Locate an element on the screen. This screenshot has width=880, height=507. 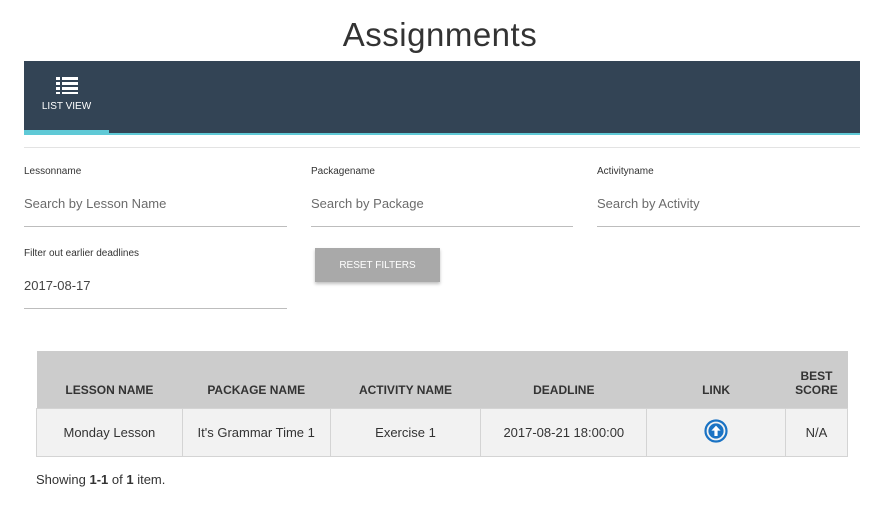
lesson-filter: Lessonname is located at coordinates (155, 198).